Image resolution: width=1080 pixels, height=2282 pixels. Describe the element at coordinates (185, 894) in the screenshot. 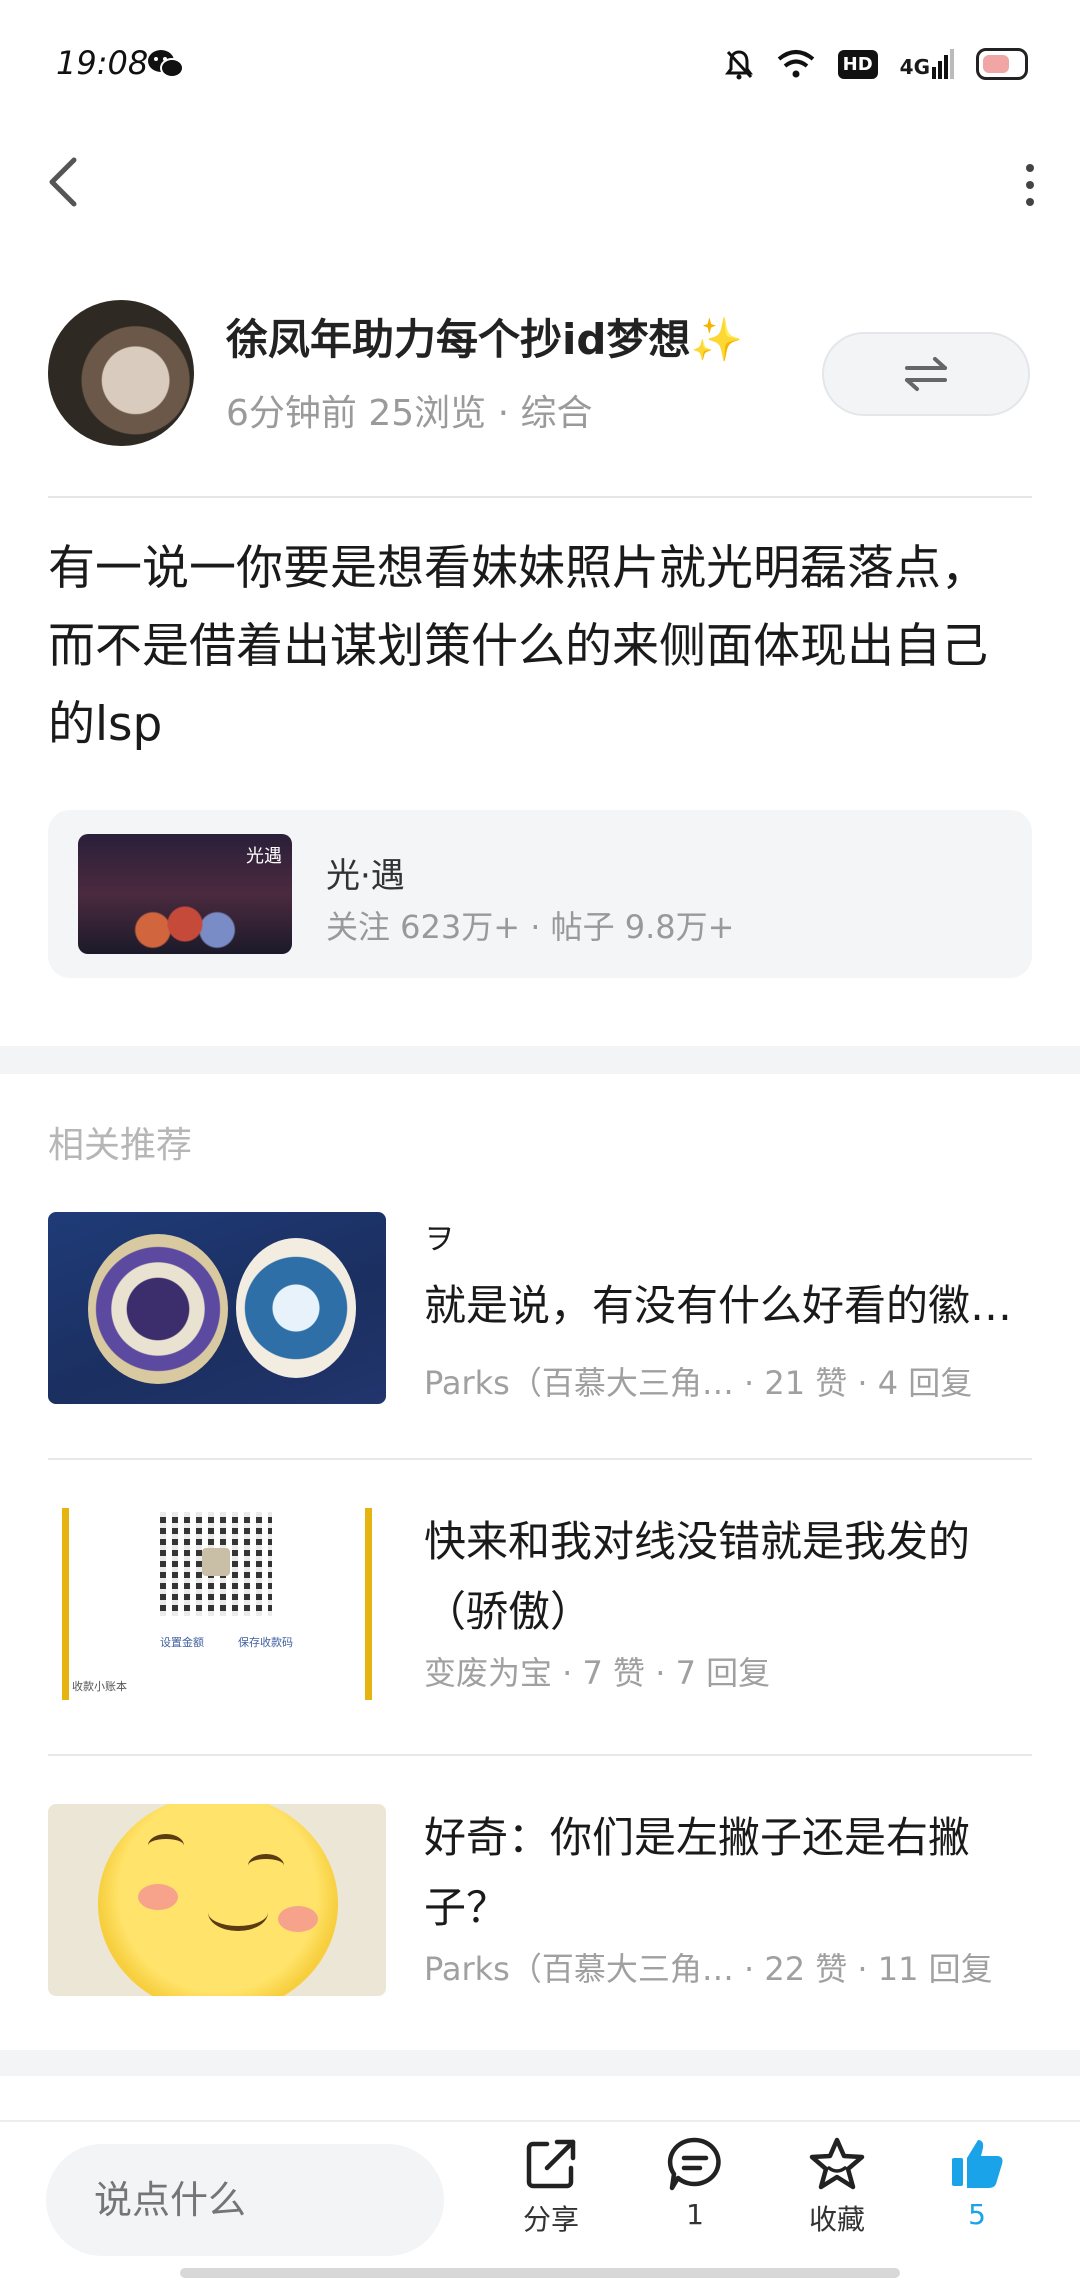

I see `forum-thumbnail: 光遇` at that location.